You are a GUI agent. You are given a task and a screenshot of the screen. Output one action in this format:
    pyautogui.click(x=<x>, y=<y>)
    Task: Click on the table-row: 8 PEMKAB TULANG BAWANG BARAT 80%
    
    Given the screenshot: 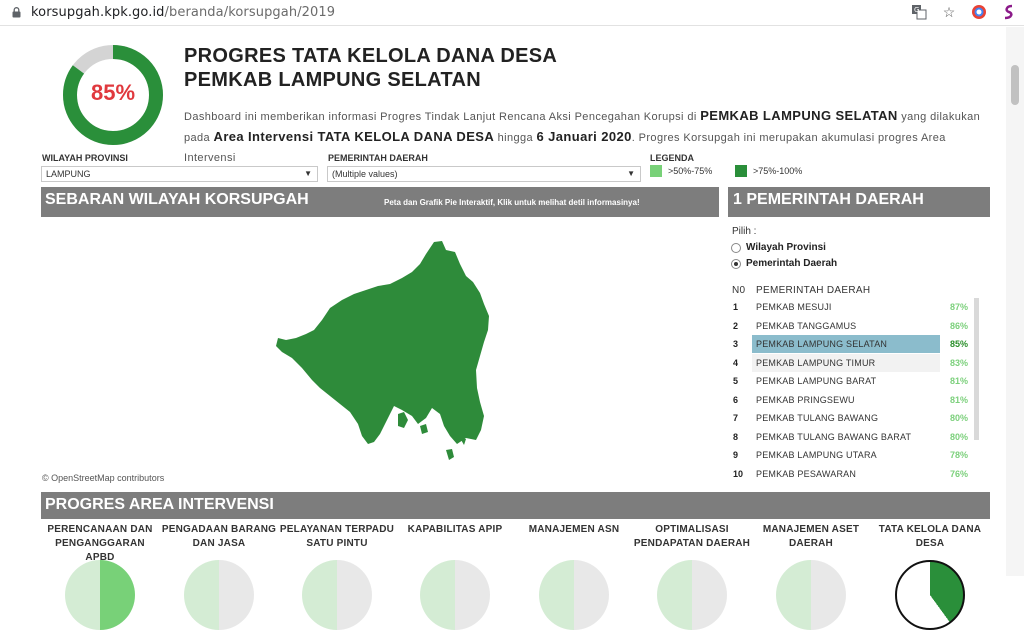 What is the action you would take?
    pyautogui.click(x=851, y=437)
    